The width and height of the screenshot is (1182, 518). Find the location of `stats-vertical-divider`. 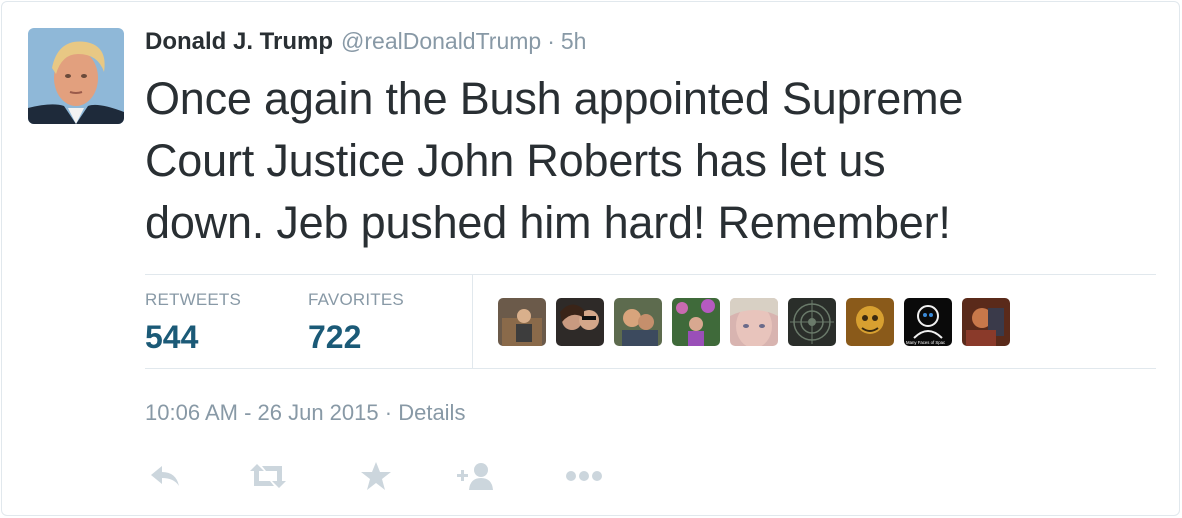

stats-vertical-divider is located at coordinates (472, 321).